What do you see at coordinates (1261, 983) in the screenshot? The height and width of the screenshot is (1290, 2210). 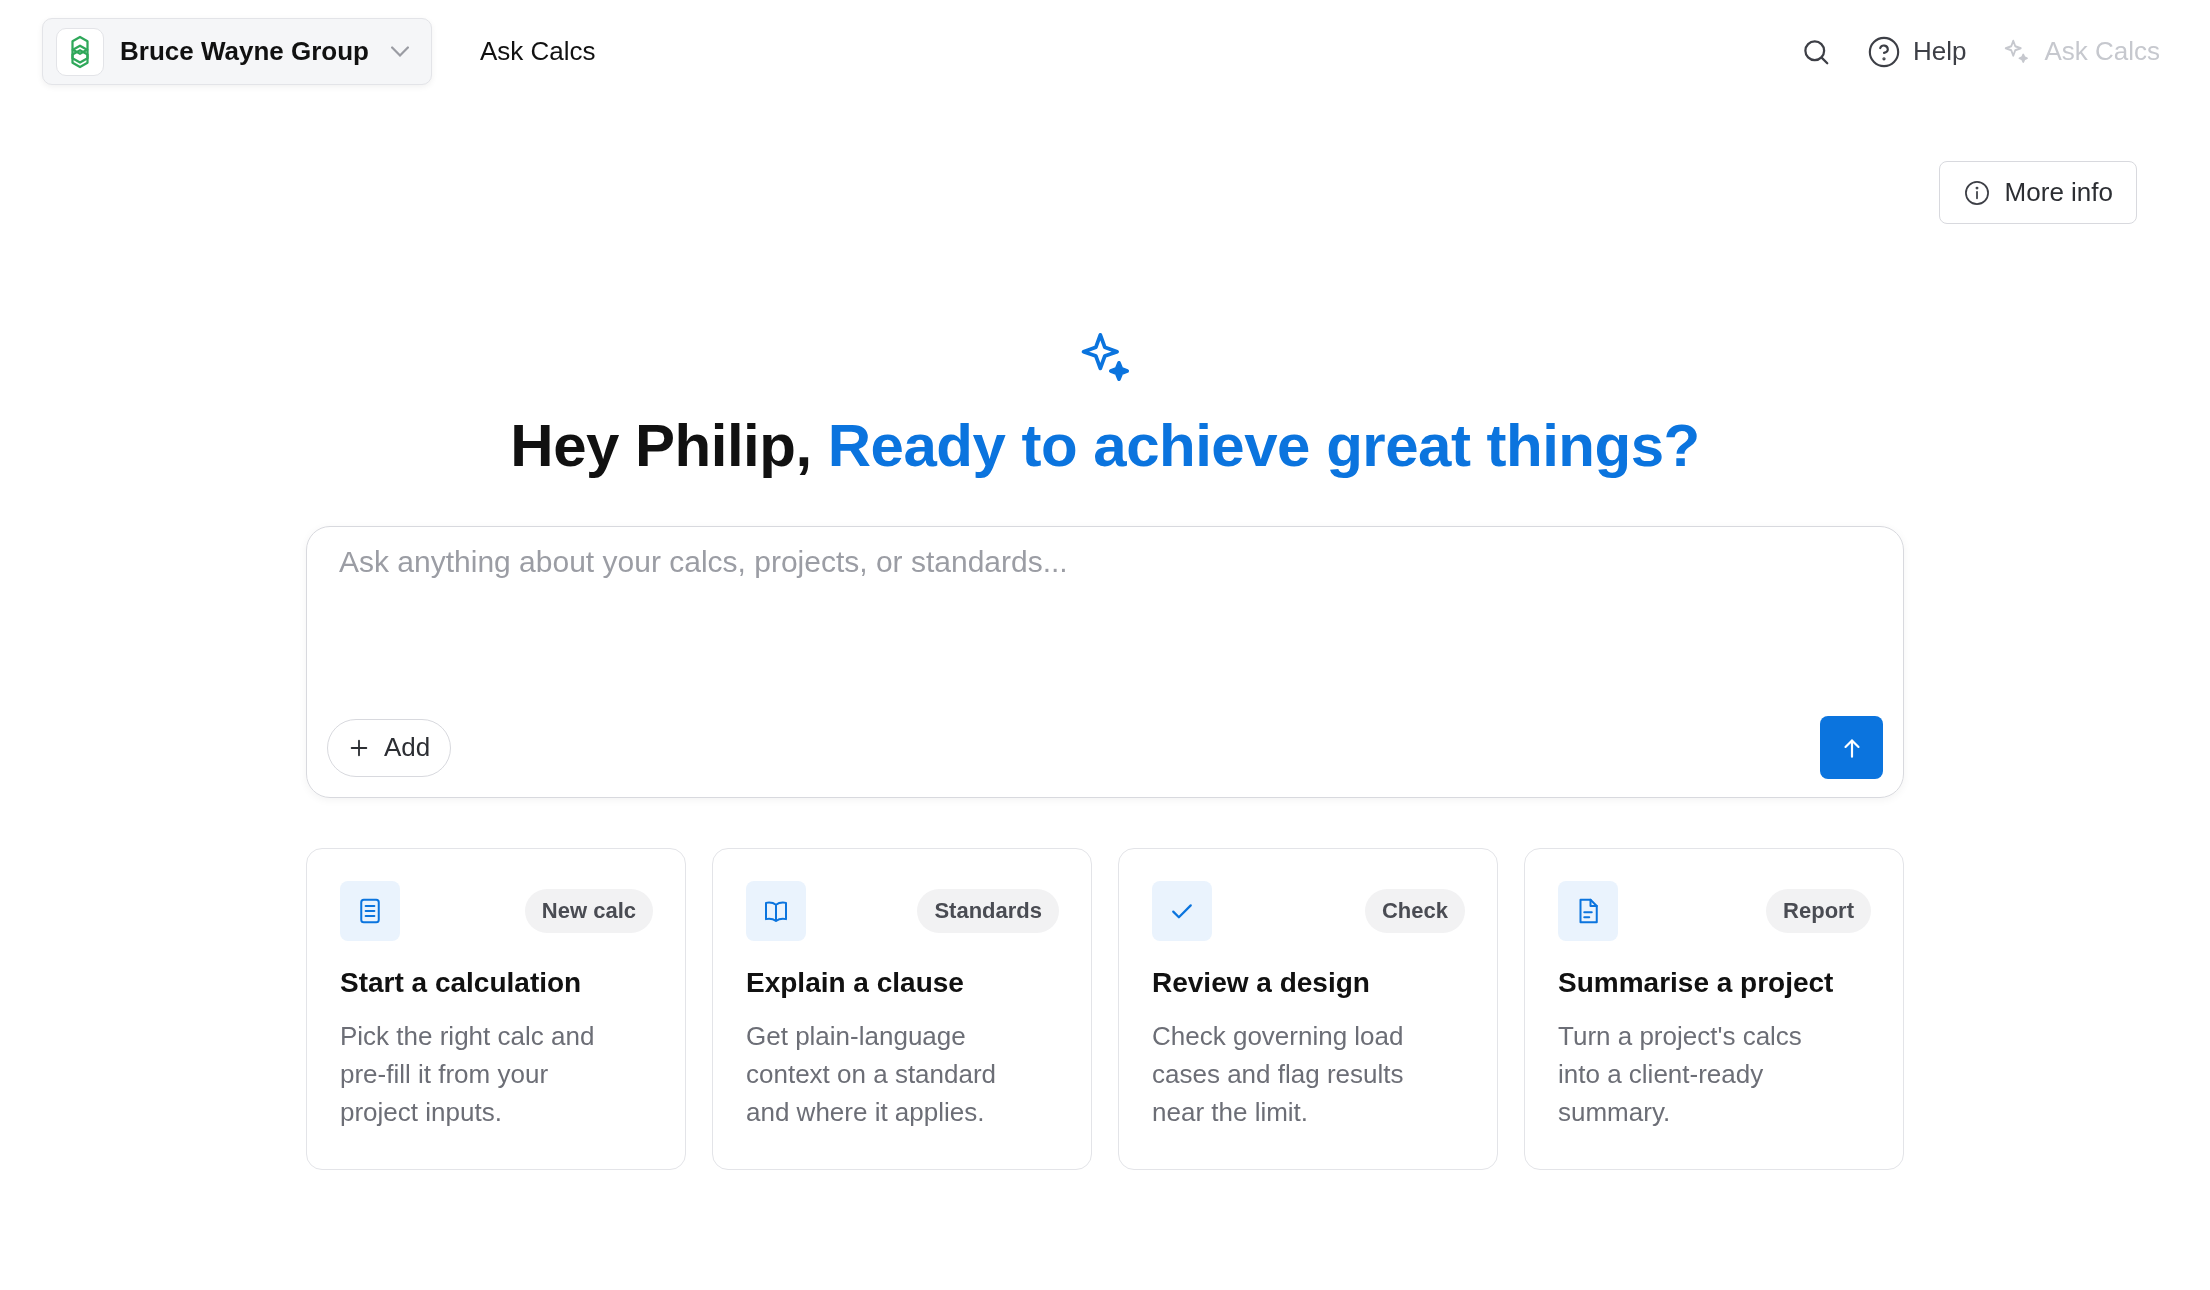 I see `card-title: Review a design` at bounding box center [1261, 983].